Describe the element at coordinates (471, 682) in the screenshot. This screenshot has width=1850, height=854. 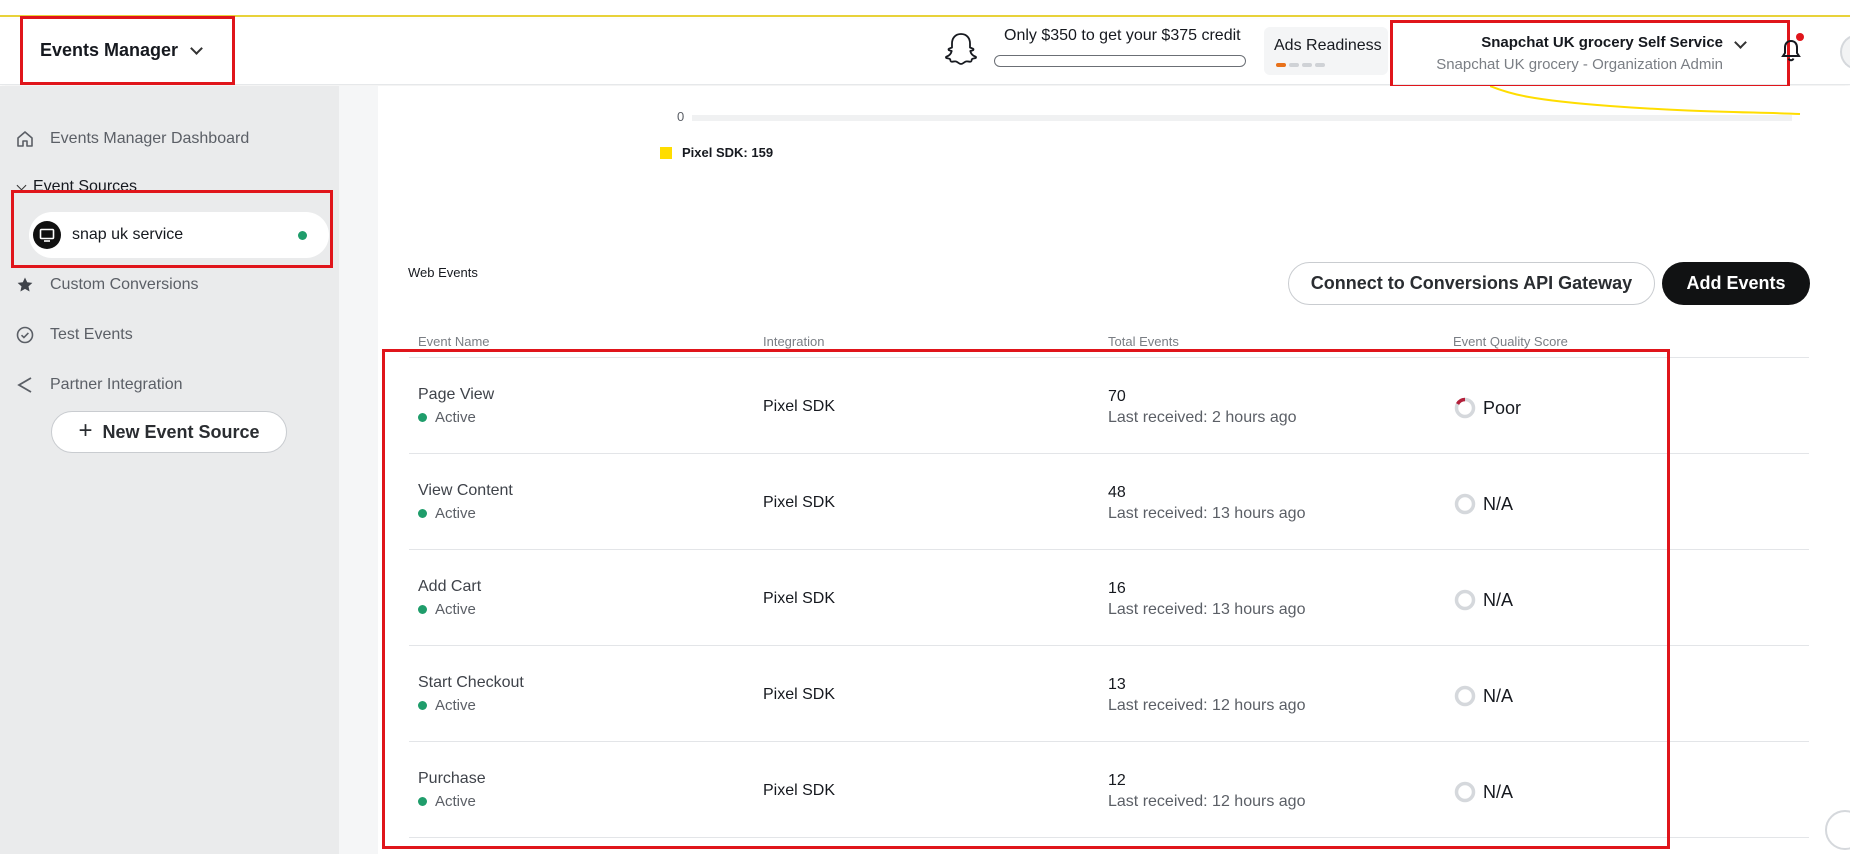
I see `event-name: Start Checkout` at that location.